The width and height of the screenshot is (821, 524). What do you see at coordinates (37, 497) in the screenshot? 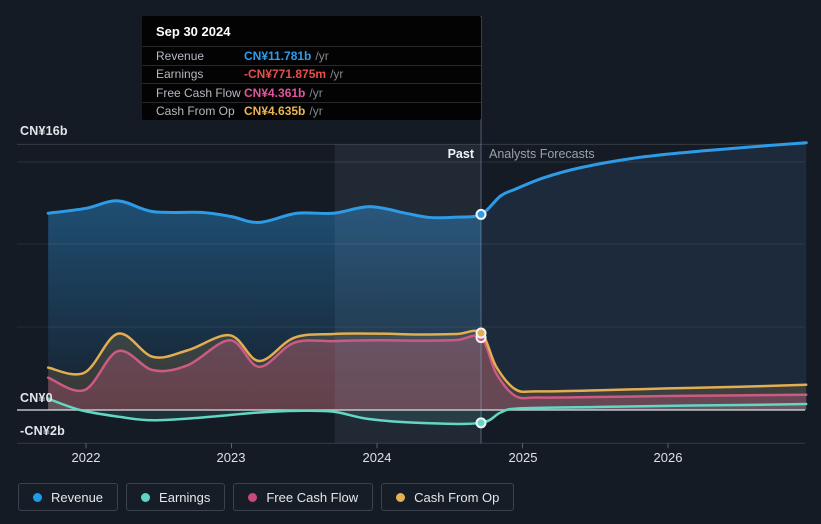
I see `revenue-dot-icon` at bounding box center [37, 497].